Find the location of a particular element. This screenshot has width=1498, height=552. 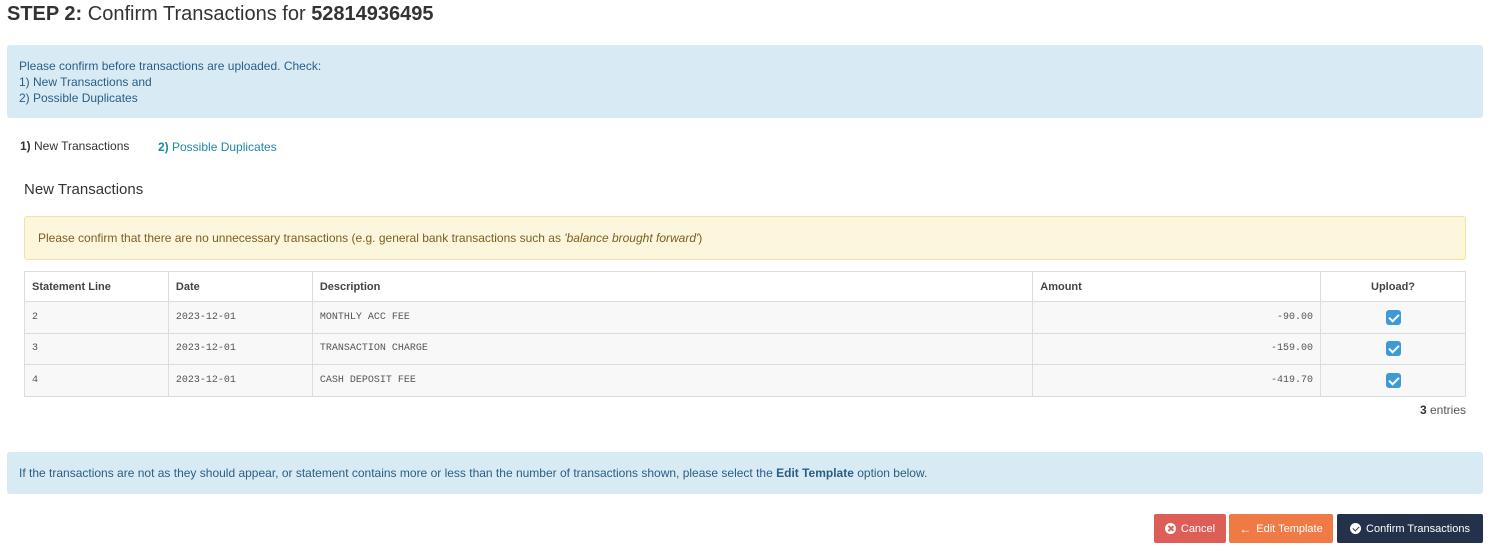

cell-description: CASH DEPOSIT FEE is located at coordinates (672, 380).